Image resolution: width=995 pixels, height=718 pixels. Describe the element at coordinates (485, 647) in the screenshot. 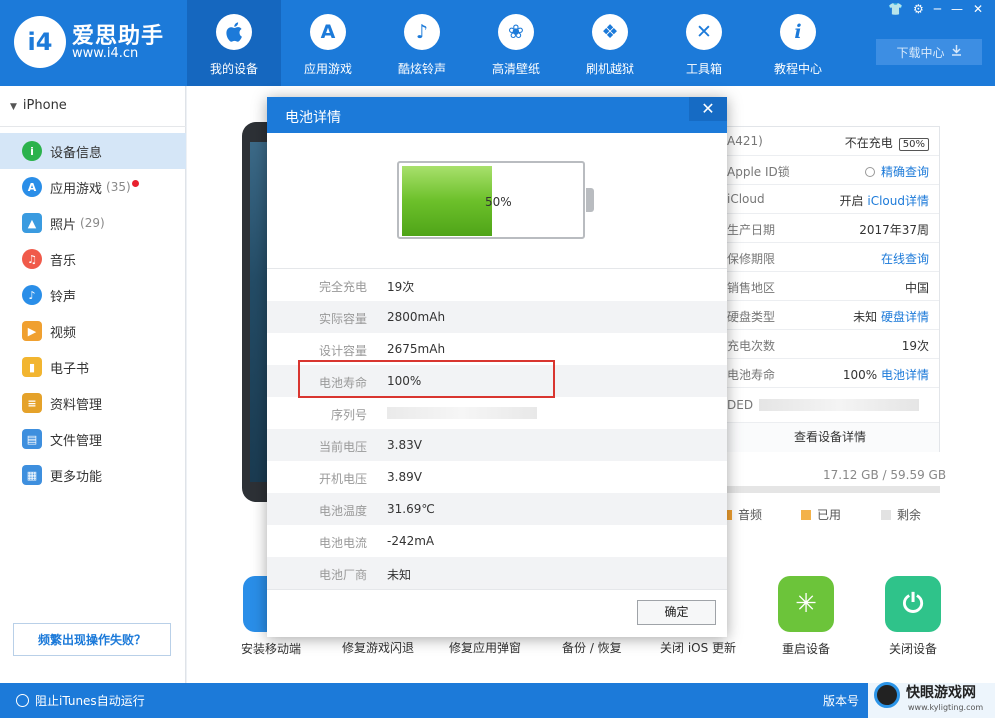

I see `fix-app-popup-tool: 修复应用弹窗` at that location.